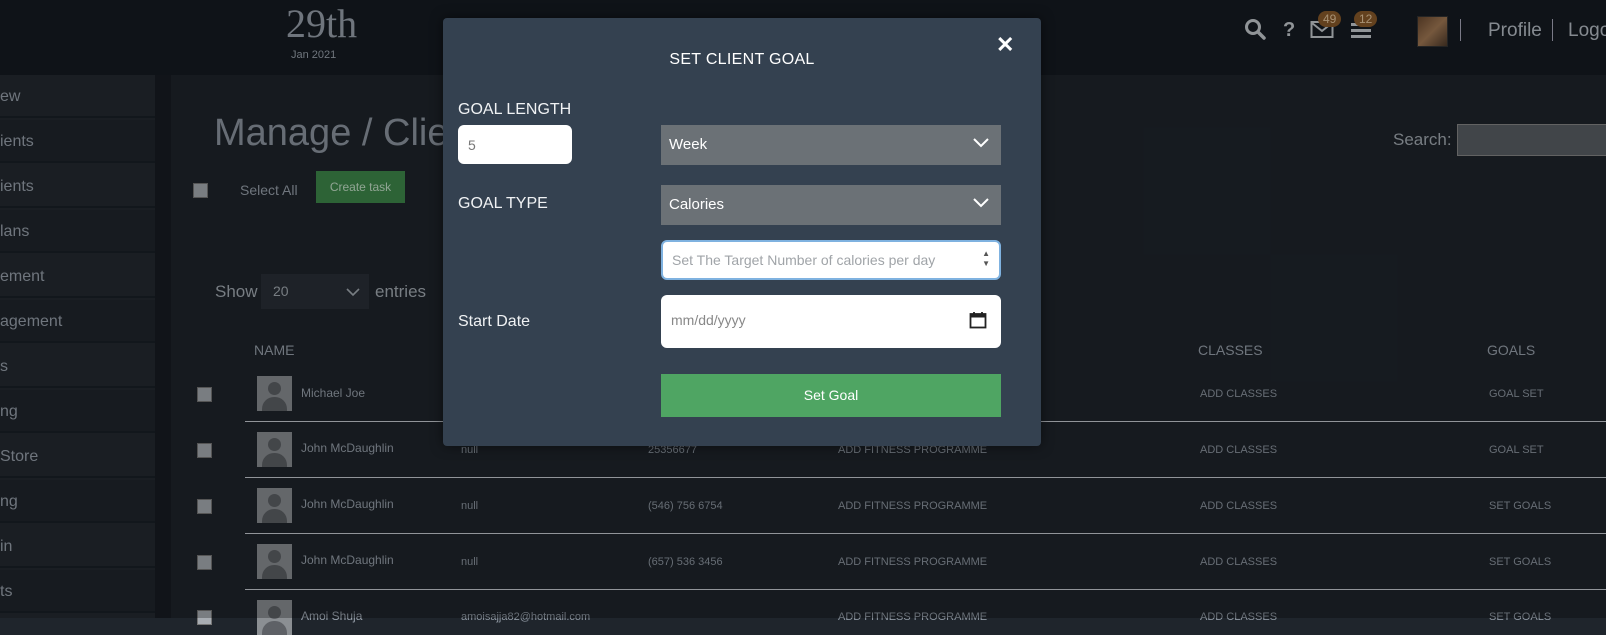 The width and height of the screenshot is (1606, 635). I want to click on start-date-label: Start Date, so click(494, 321).